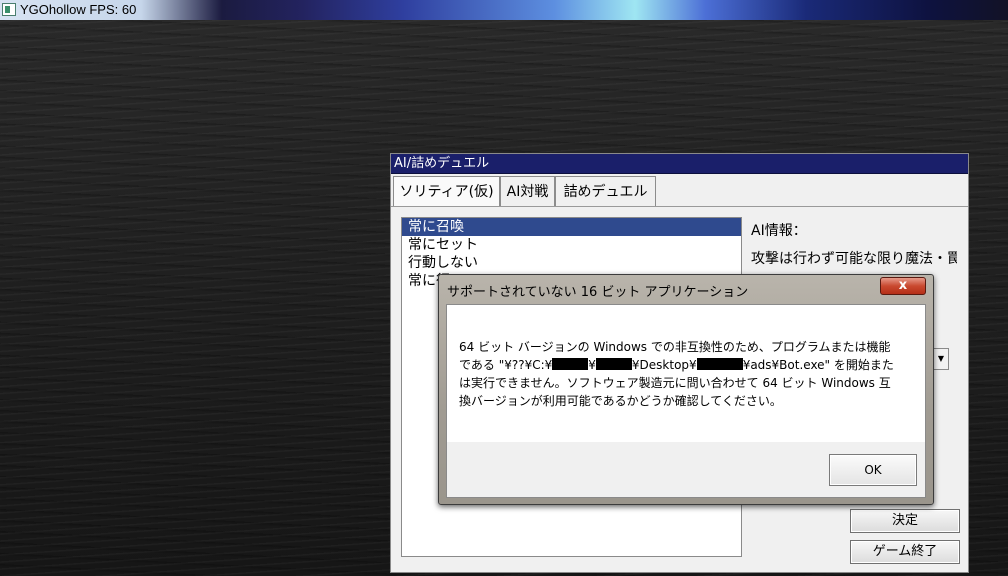  I want to click on dropdown-arrow-icon: ▼, so click(941, 359).